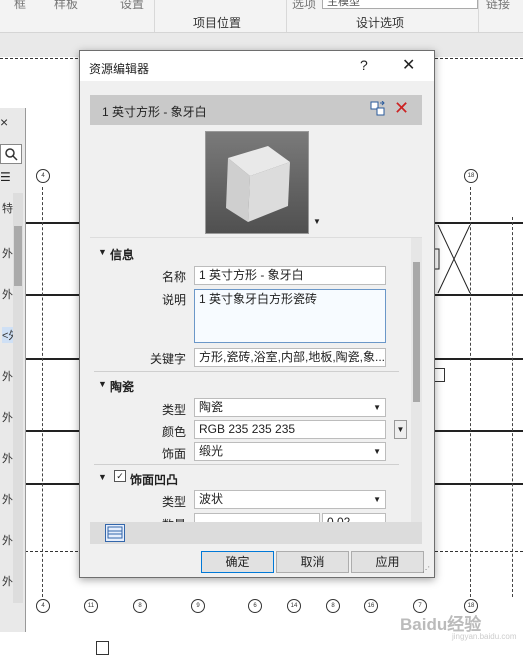 The height and width of the screenshot is (661, 523). I want to click on browser-search-input, so click(11, 154).